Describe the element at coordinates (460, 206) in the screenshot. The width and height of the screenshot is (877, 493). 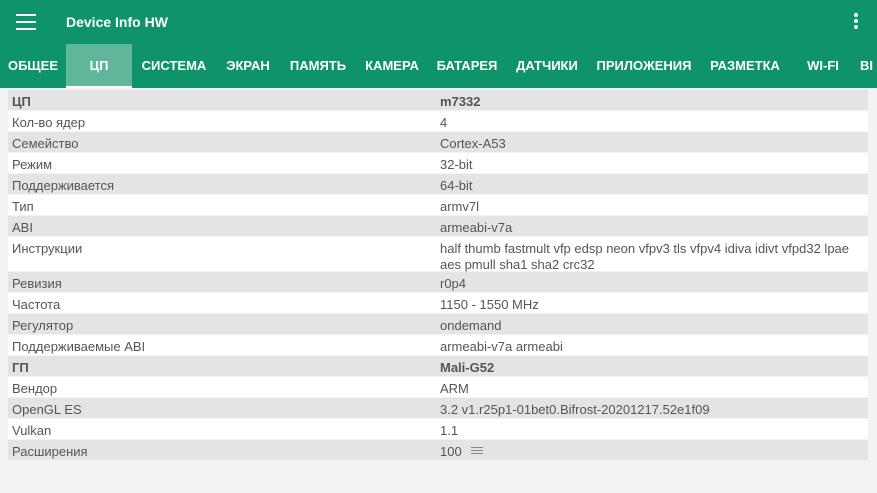
I see `row-value: armv7l` at that location.